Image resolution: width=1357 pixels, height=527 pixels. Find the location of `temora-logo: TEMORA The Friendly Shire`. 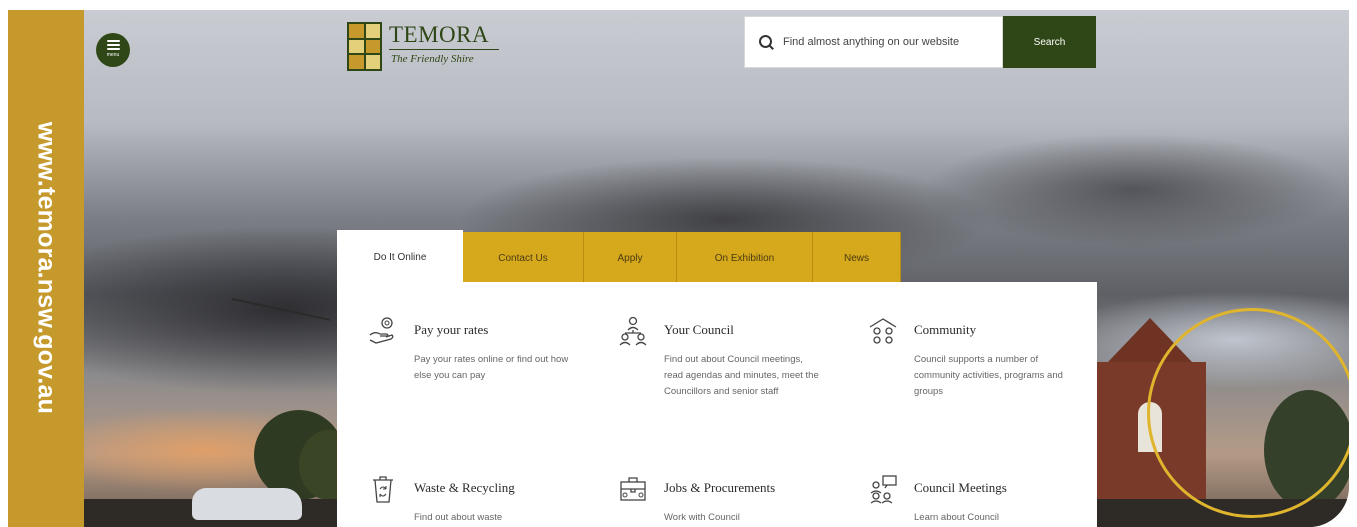

temora-logo: TEMORA The Friendly Shire is located at coordinates (427, 47).